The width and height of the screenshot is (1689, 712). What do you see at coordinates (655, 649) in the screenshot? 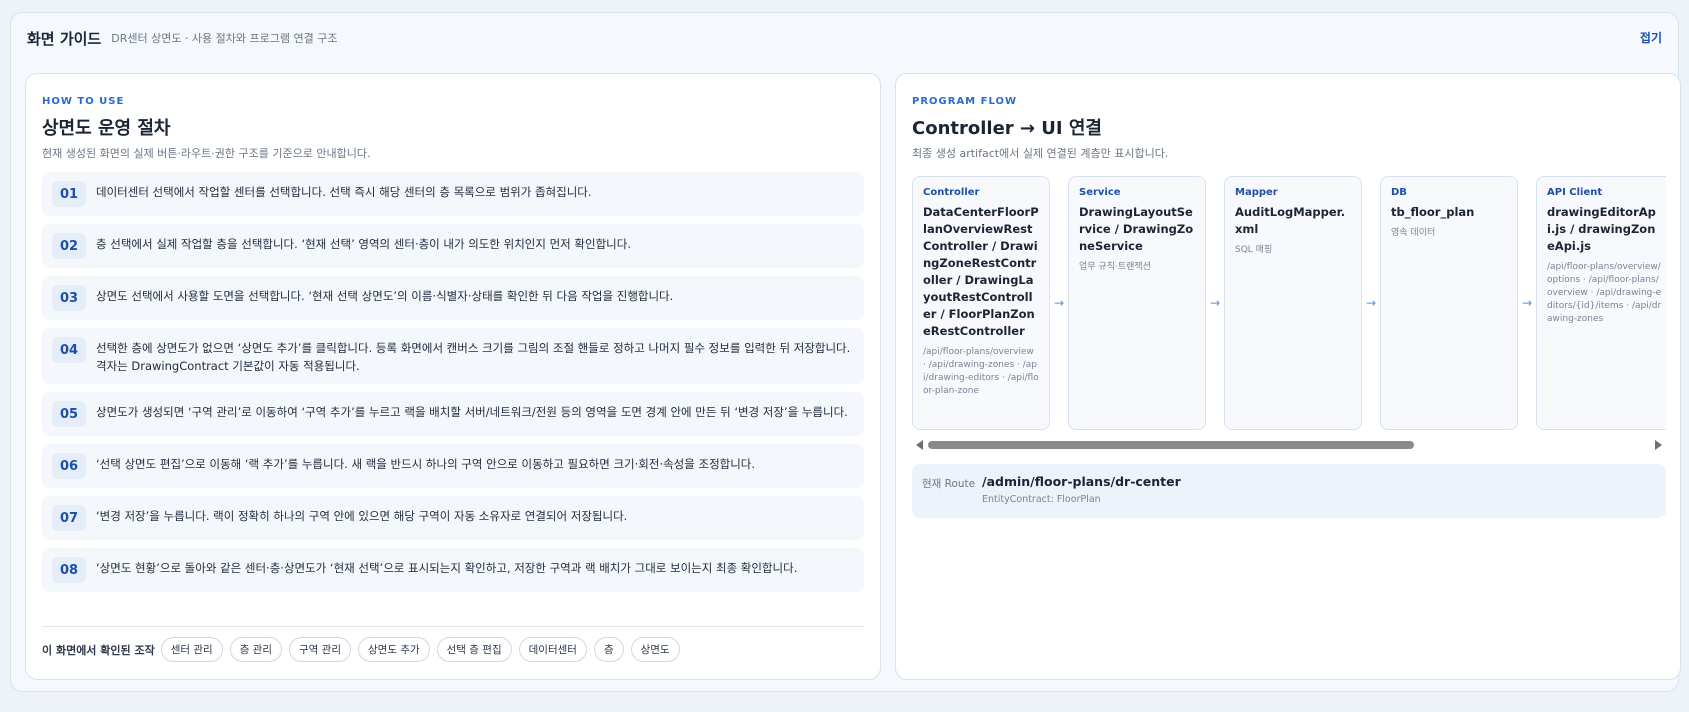
I see `tag-floor-plan: 상면도` at bounding box center [655, 649].